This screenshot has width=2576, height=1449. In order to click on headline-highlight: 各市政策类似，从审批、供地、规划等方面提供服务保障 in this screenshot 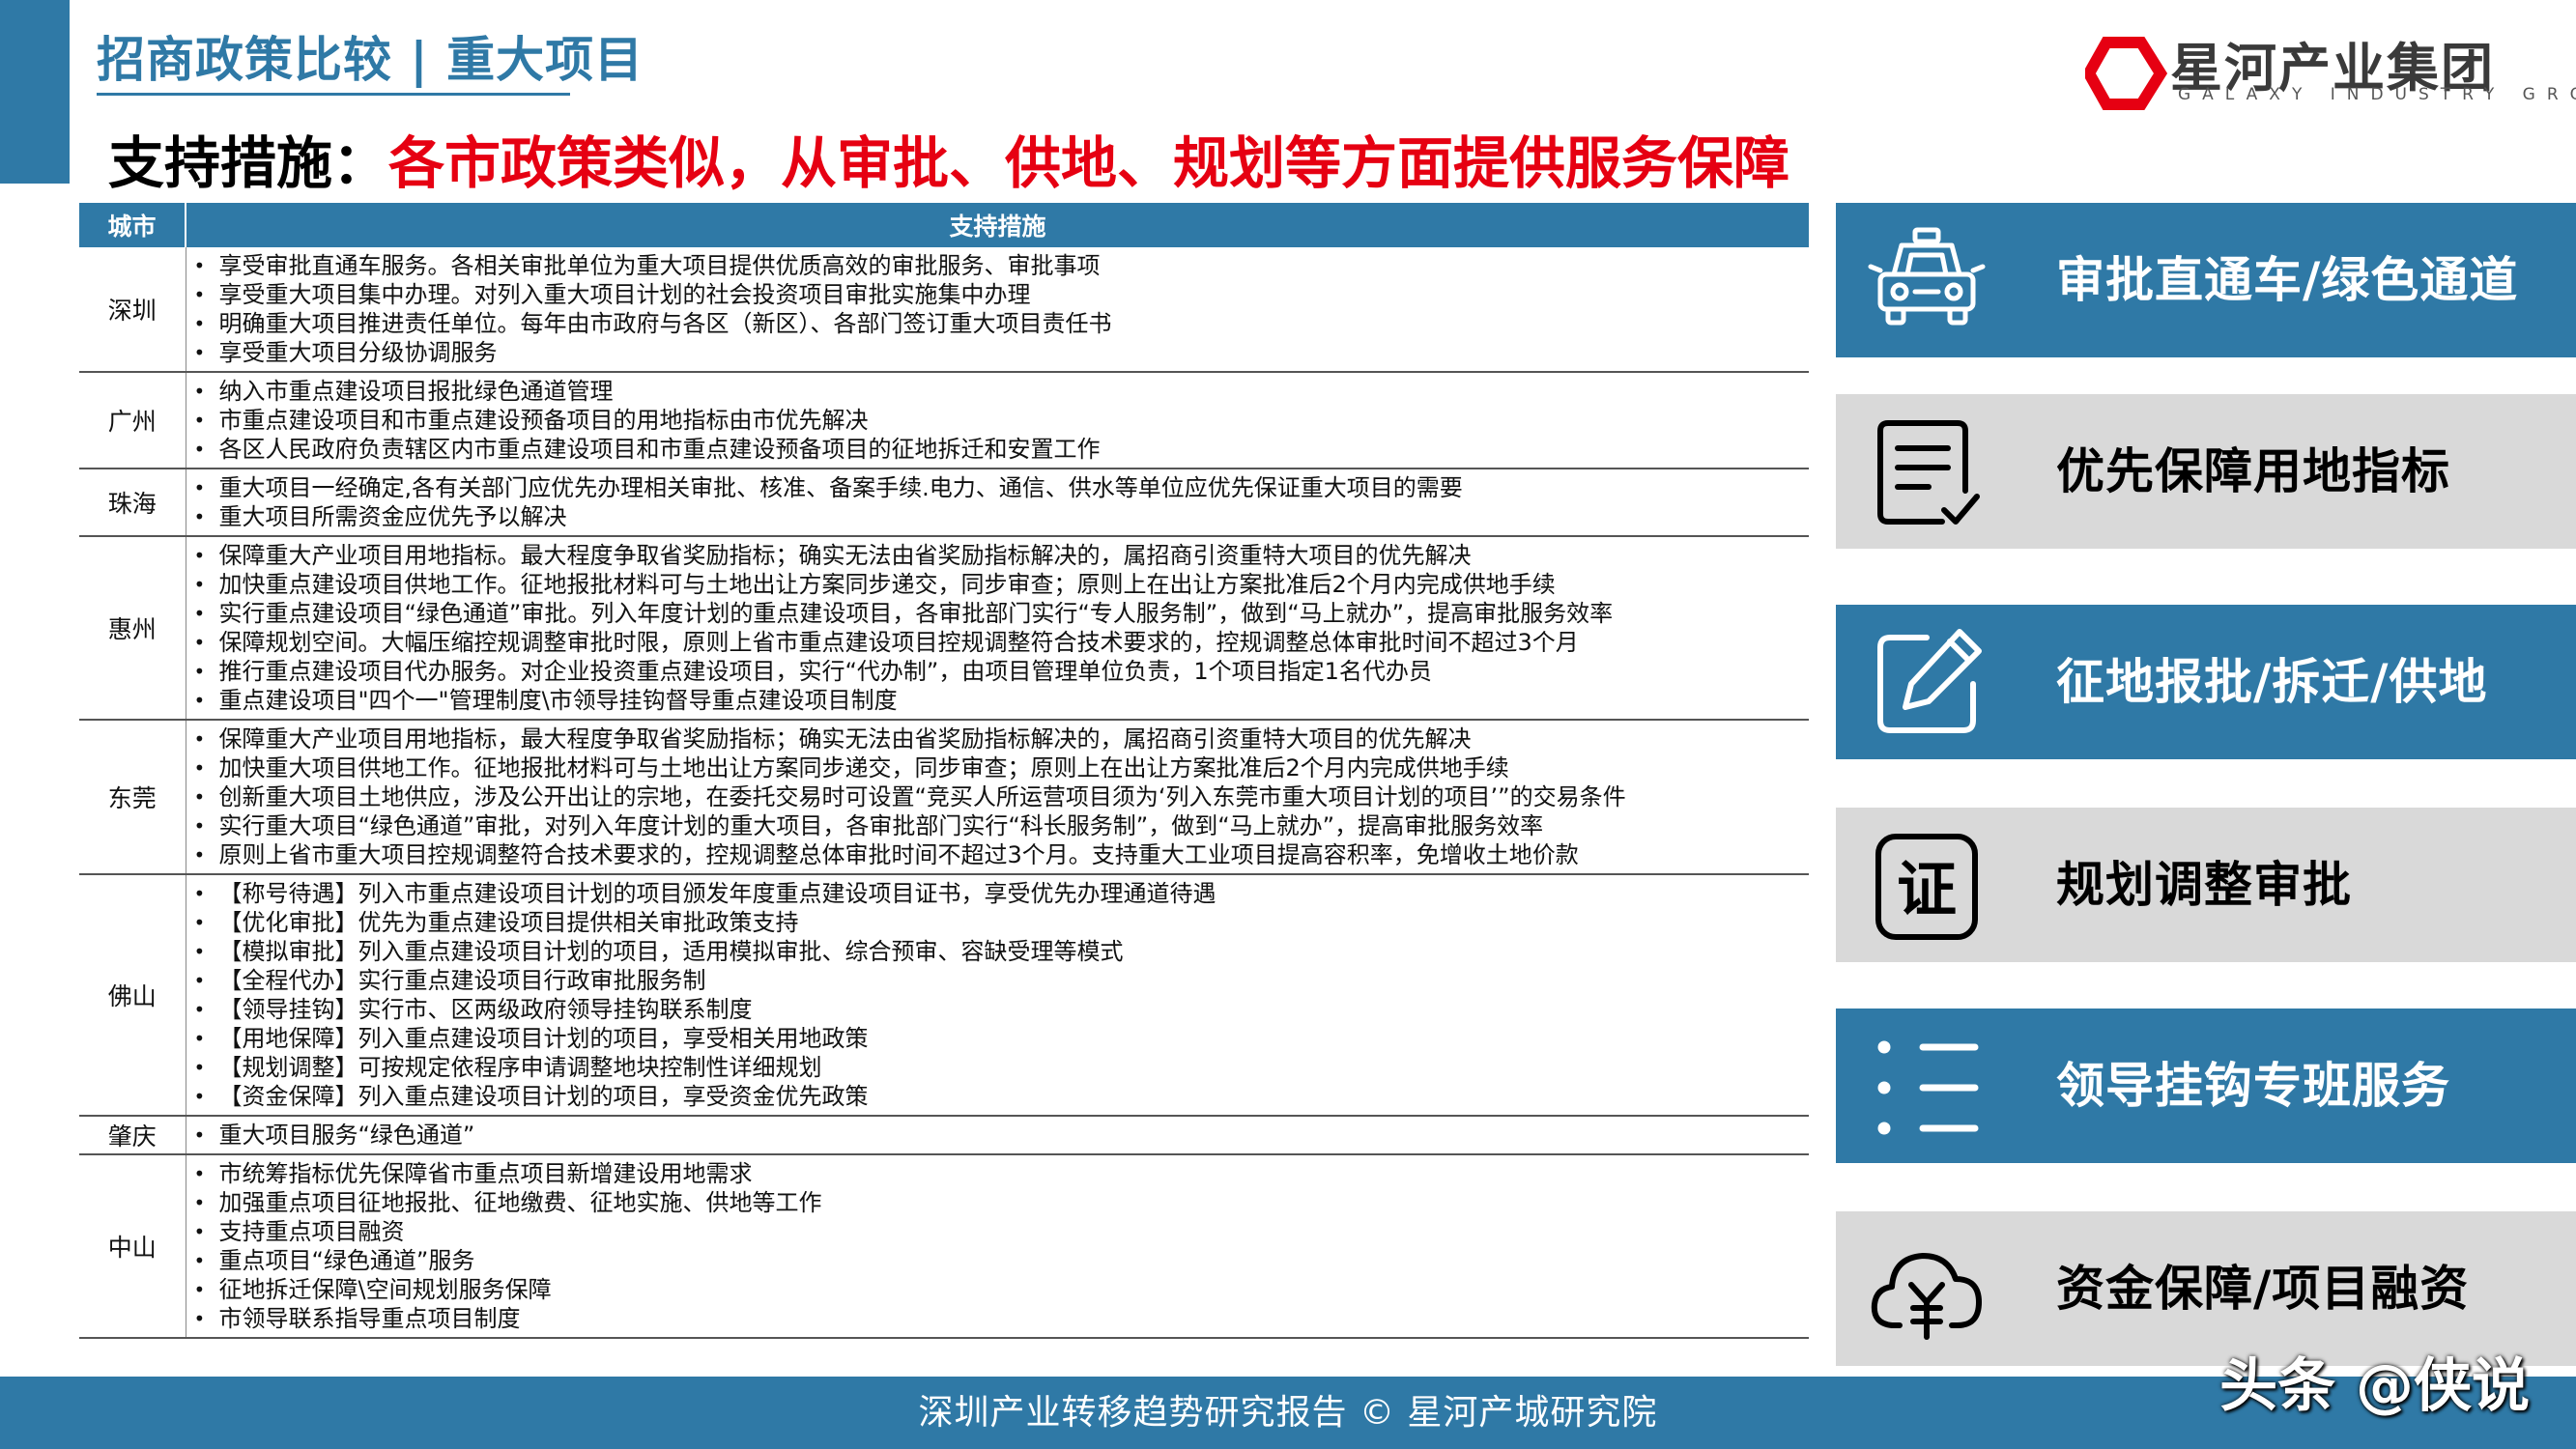, I will do `click(1089, 163)`.